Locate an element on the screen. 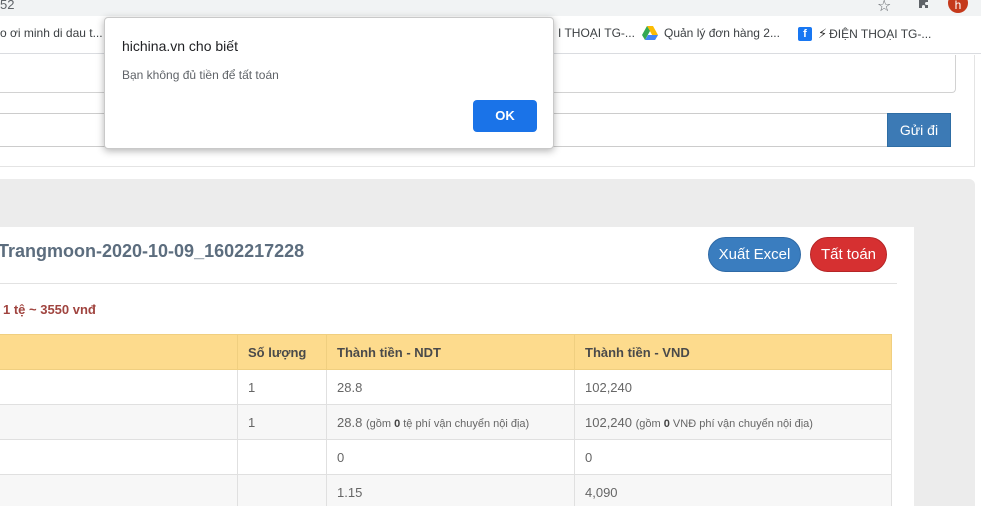 The width and height of the screenshot is (981, 506). table-row: 1.15 4,090 is located at coordinates (446, 490).